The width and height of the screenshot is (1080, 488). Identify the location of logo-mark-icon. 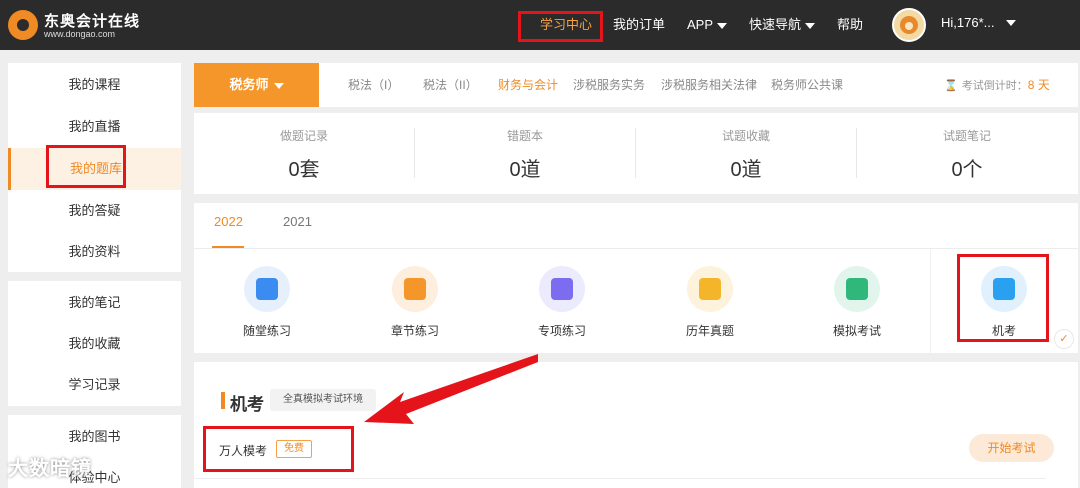
(23, 25).